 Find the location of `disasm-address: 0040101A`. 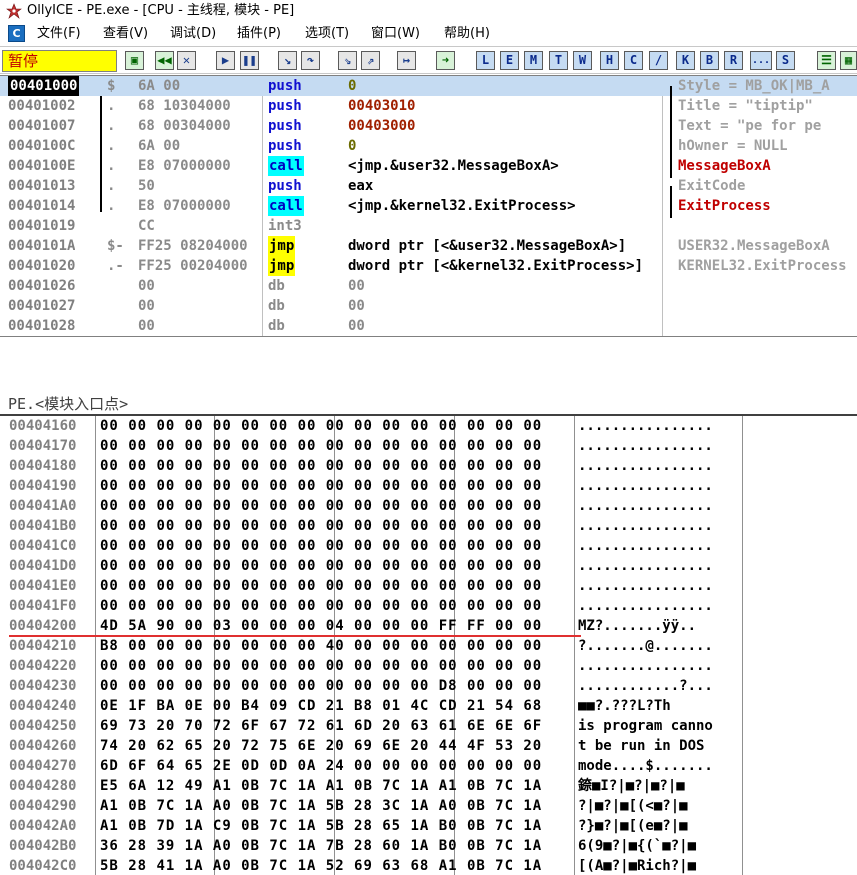

disasm-address: 0040101A is located at coordinates (42, 246).